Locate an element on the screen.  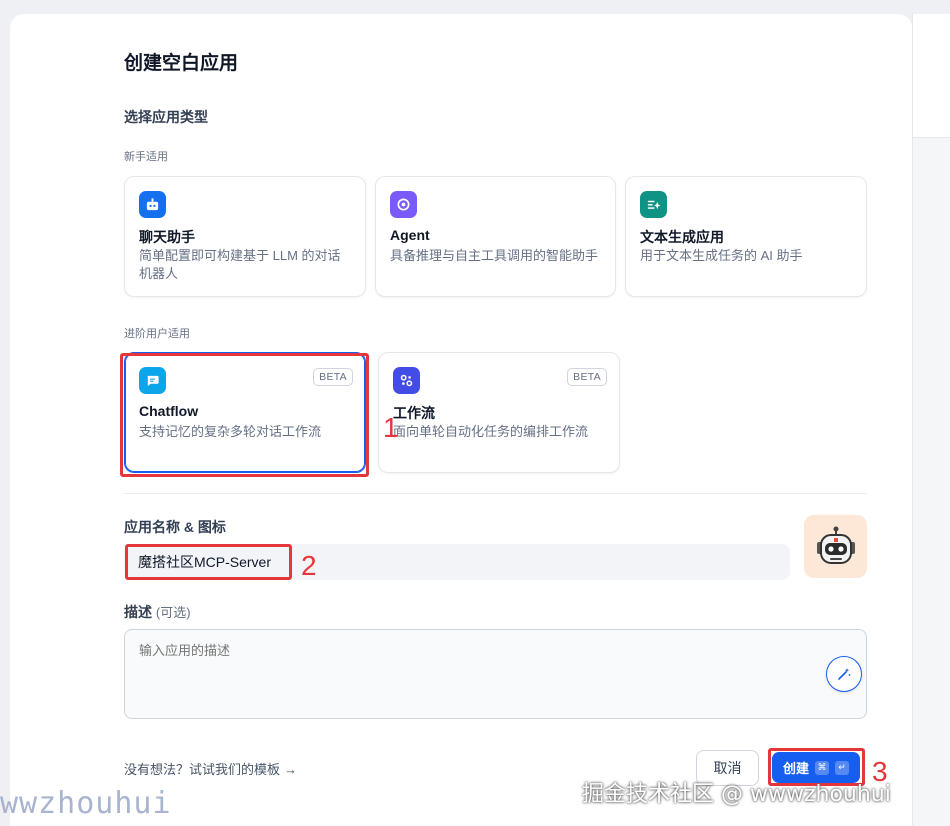
try-template-link: 没有想法？试试我们的模板 → is located at coordinates (210, 768).